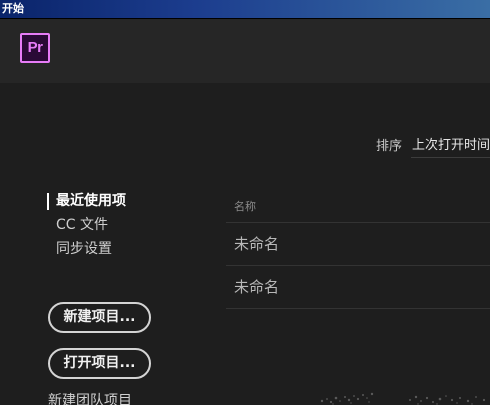 This screenshot has width=490, height=405. What do you see at coordinates (389, 146) in the screenshot?
I see `sort-label: 排序` at bounding box center [389, 146].